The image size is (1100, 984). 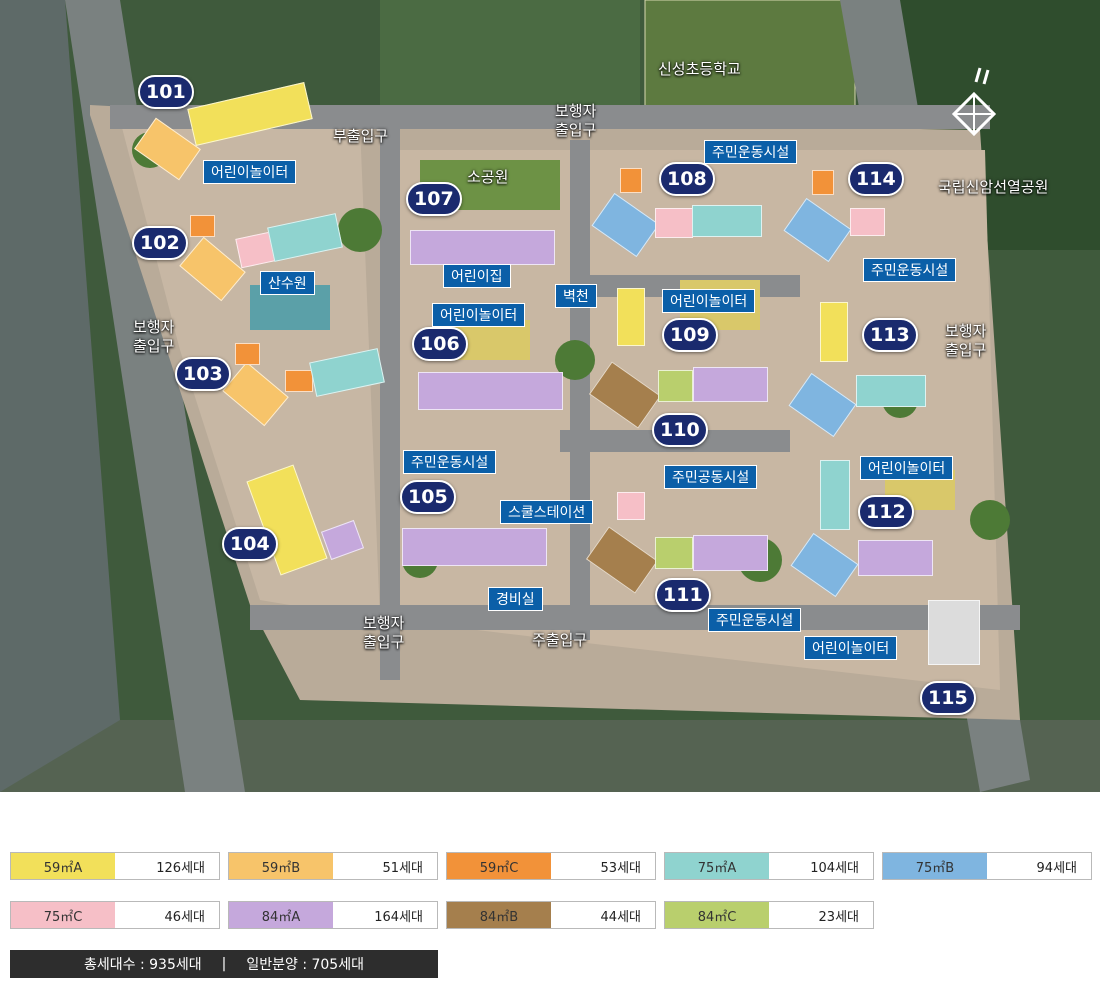 I want to click on building-number-115: 115, so click(x=948, y=698).